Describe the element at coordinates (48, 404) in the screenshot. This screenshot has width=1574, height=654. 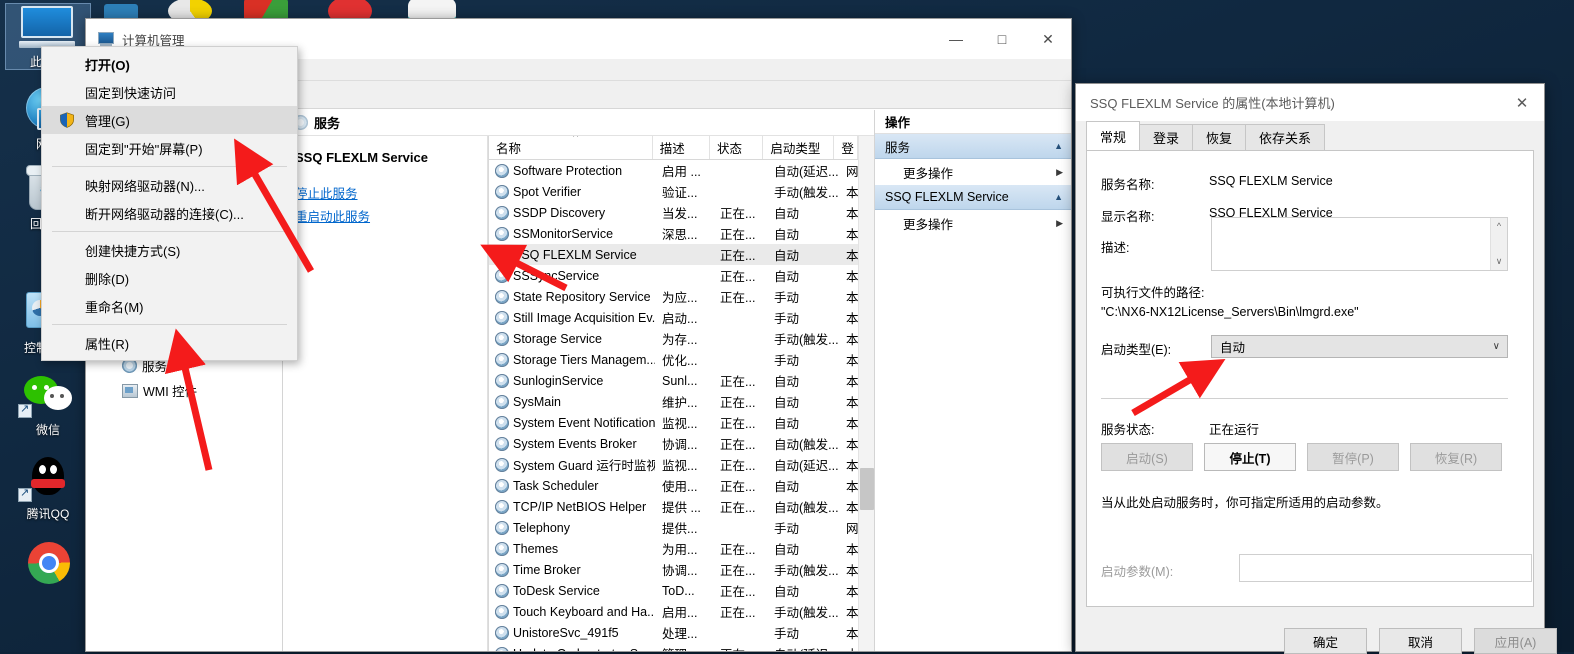
I see `desktop-icon-wechat: 微信` at that location.